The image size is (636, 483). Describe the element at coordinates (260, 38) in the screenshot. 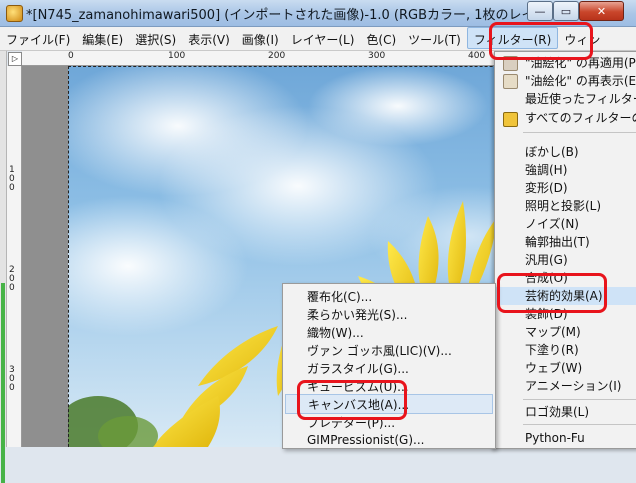

I see `menu-image: 画像(I)` at that location.